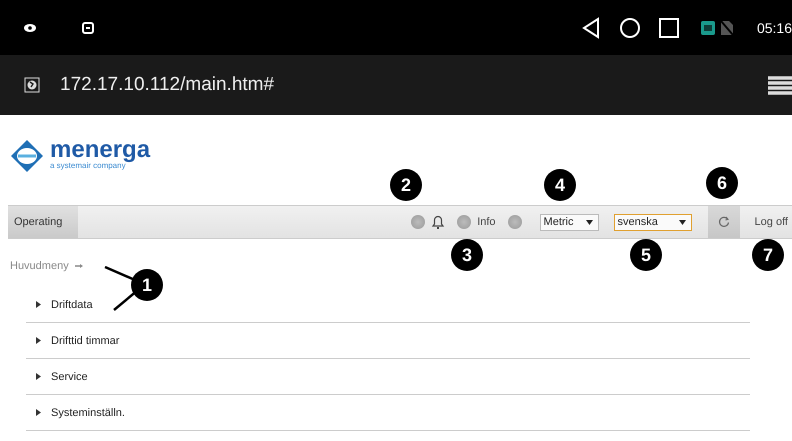 Image resolution: width=792 pixels, height=441 pixels. Describe the element at coordinates (722, 183) in the screenshot. I see `callout-badge: 6` at that location.